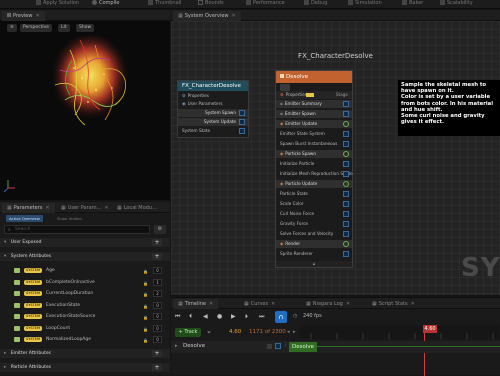 The height and width of the screenshot is (376, 500). Describe the element at coordinates (365, 4) in the screenshot. I see `simulation-button: Simulation` at that location.